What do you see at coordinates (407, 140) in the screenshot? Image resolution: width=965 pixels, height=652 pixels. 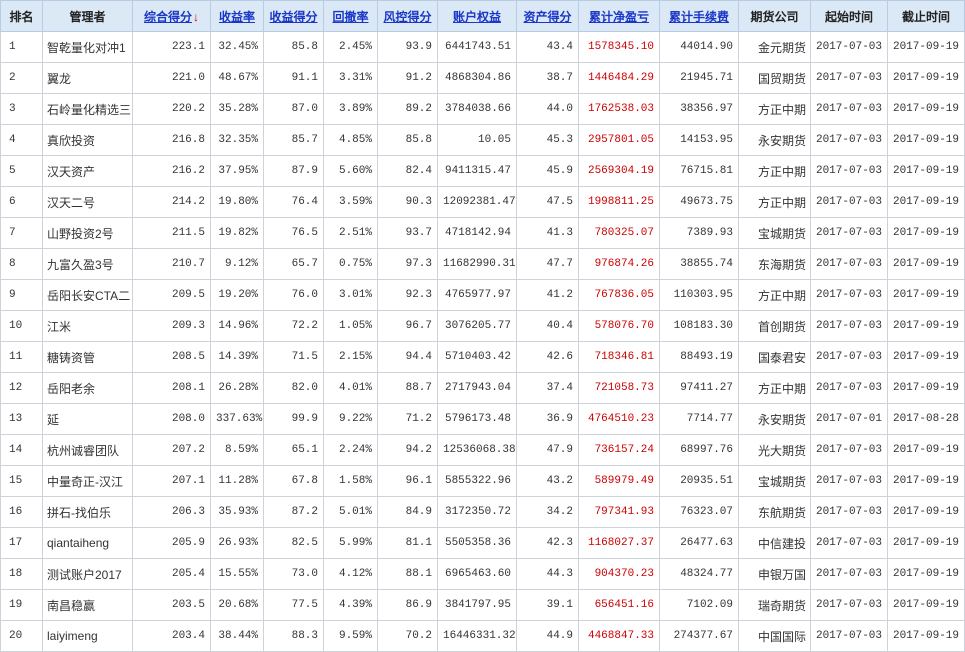 I see `cell-risk-score: 85.8` at bounding box center [407, 140].